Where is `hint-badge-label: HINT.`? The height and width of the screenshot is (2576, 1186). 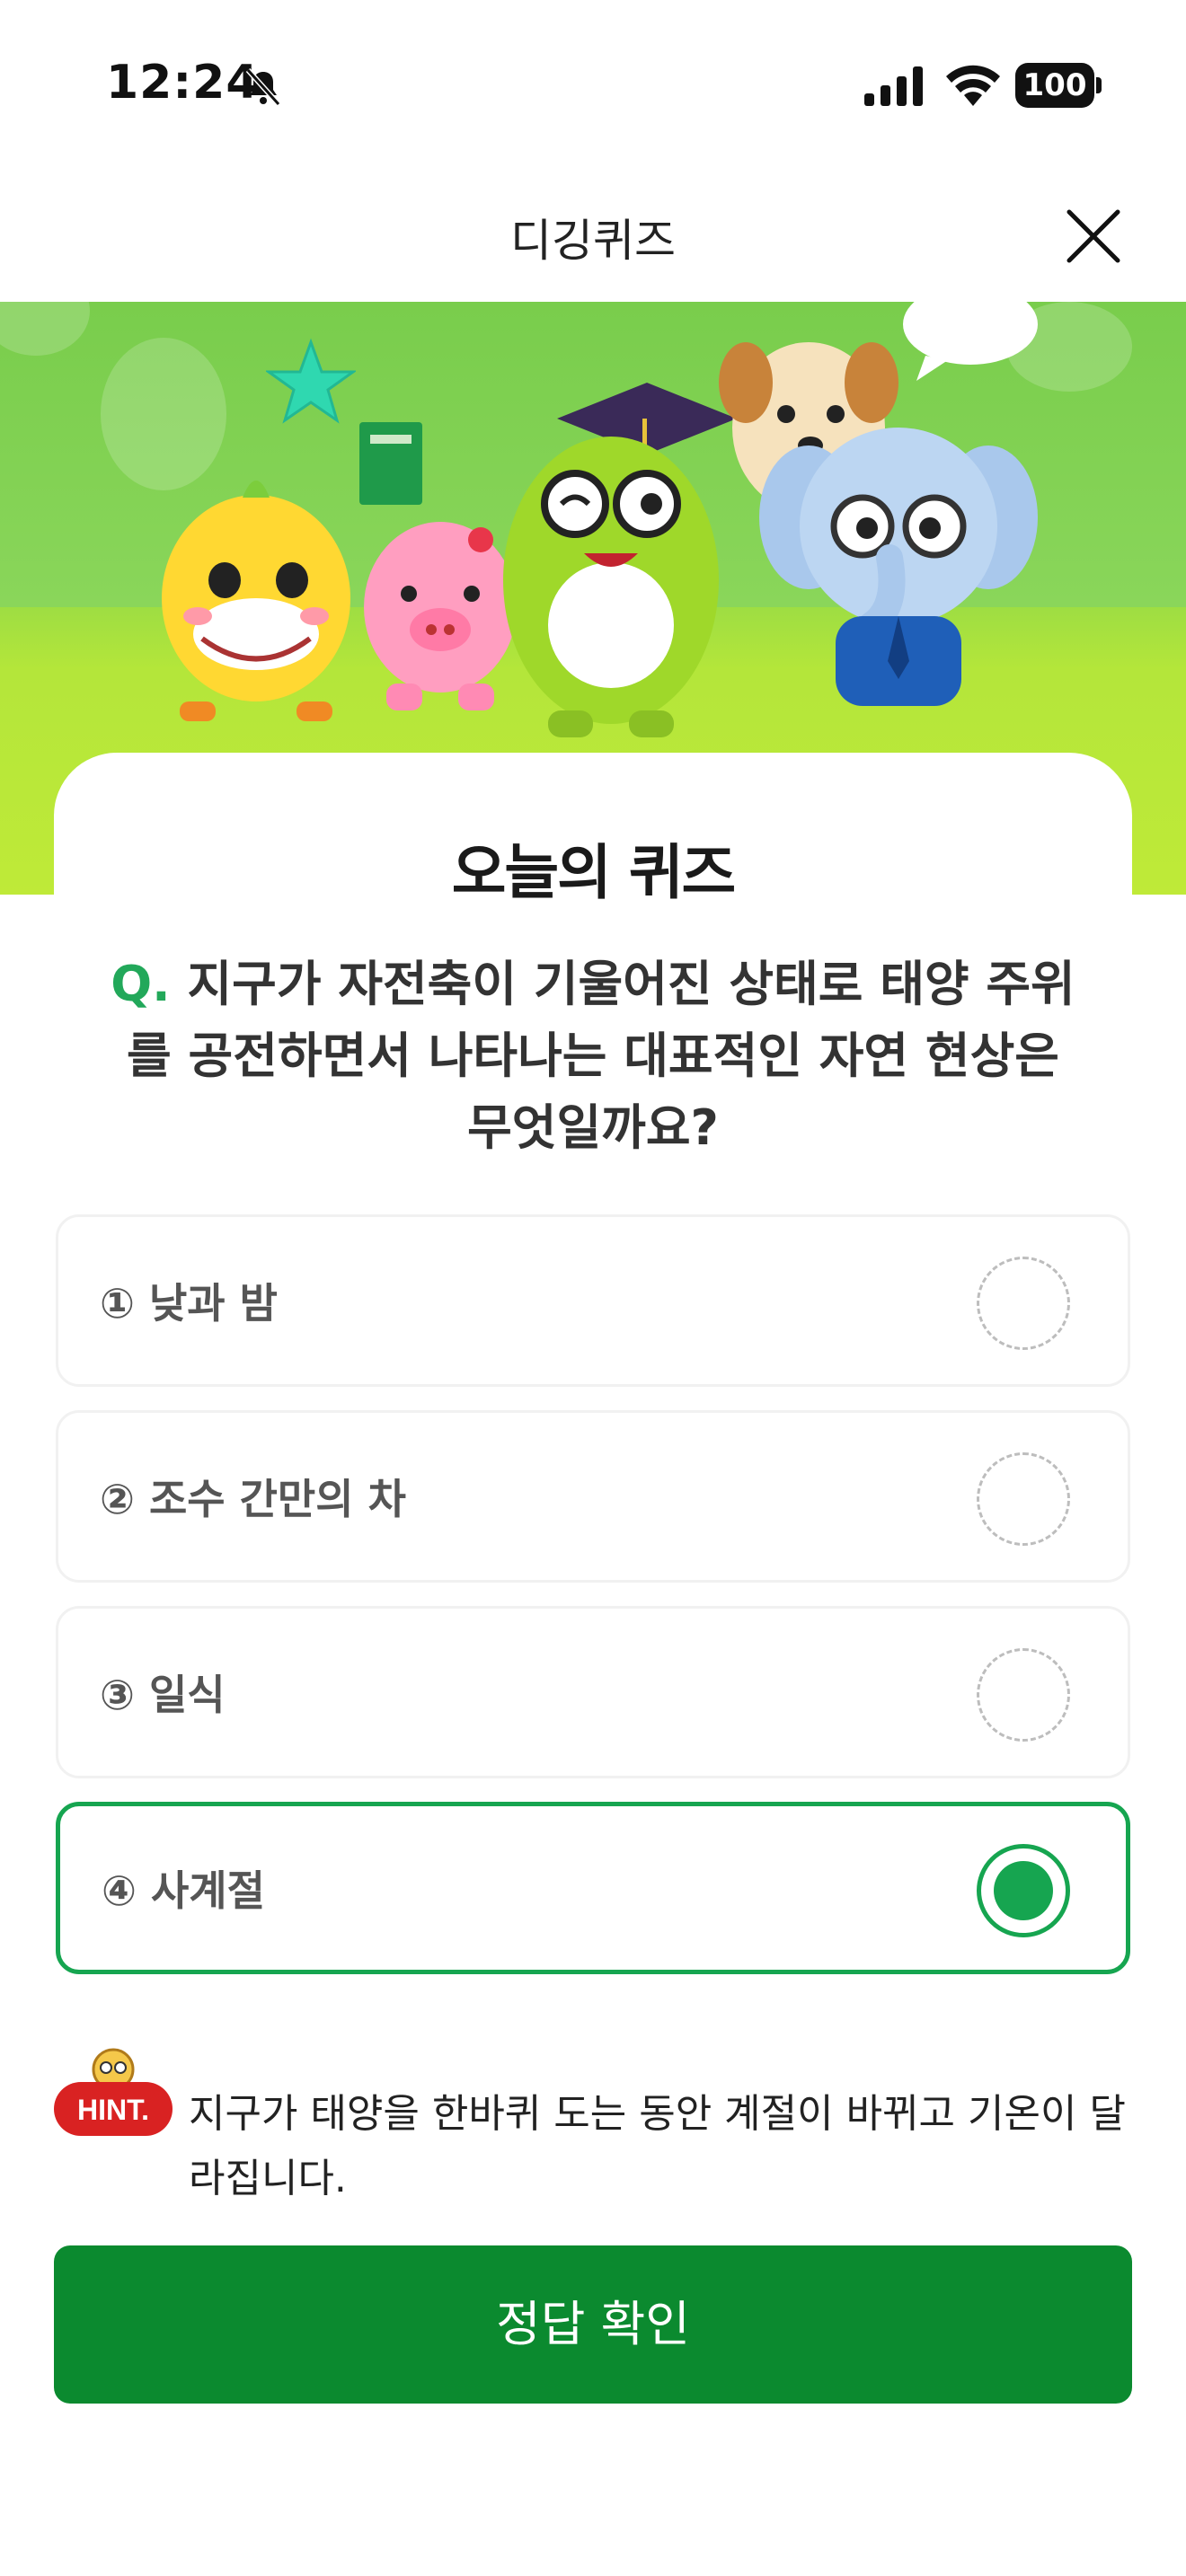 hint-badge-label: HINT. is located at coordinates (113, 2110).